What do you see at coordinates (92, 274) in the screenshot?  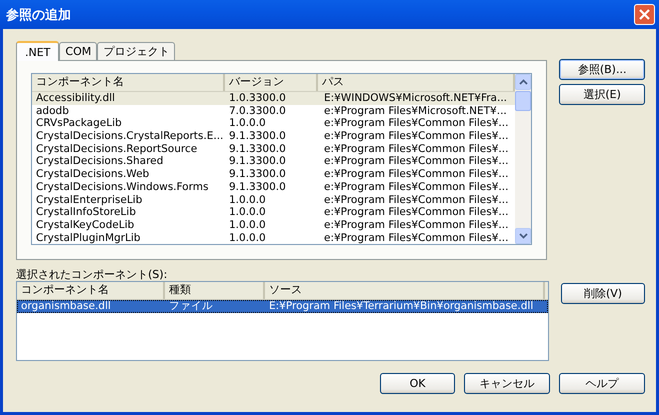 I see `selected-components-label: 選択されたコンポーネント(S):` at bounding box center [92, 274].